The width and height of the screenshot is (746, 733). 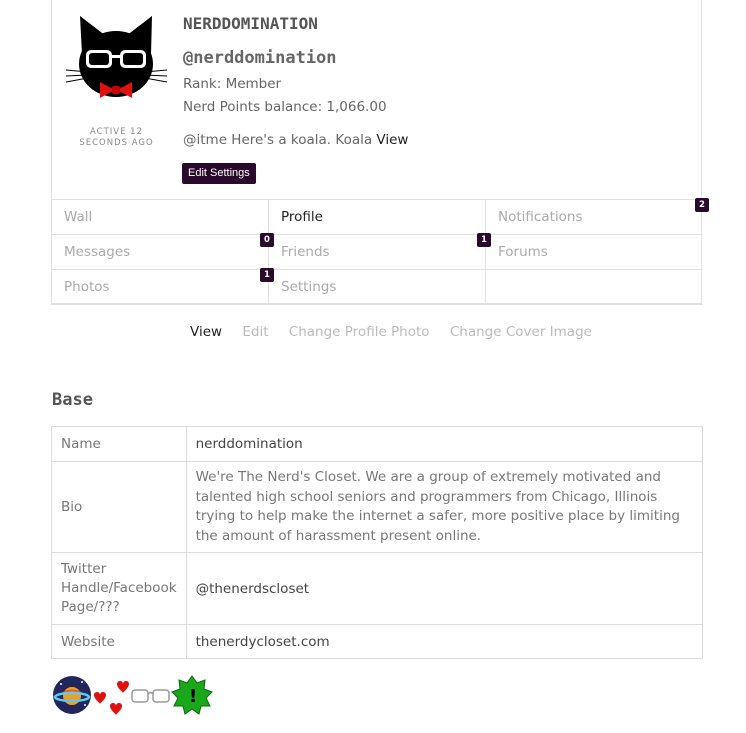 I want to click on table-row: Name nerddomination, so click(x=377, y=444).